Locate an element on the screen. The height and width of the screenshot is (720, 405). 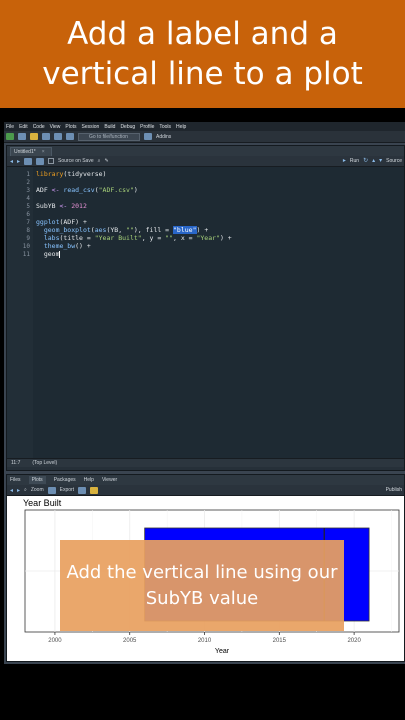
cursor-position: 11:7 is located at coordinates (16, 463).